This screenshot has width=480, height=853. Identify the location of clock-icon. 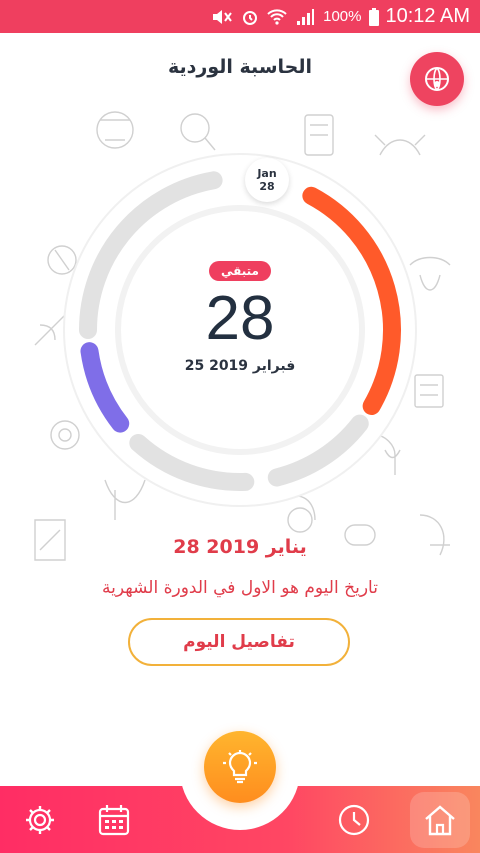
(354, 820).